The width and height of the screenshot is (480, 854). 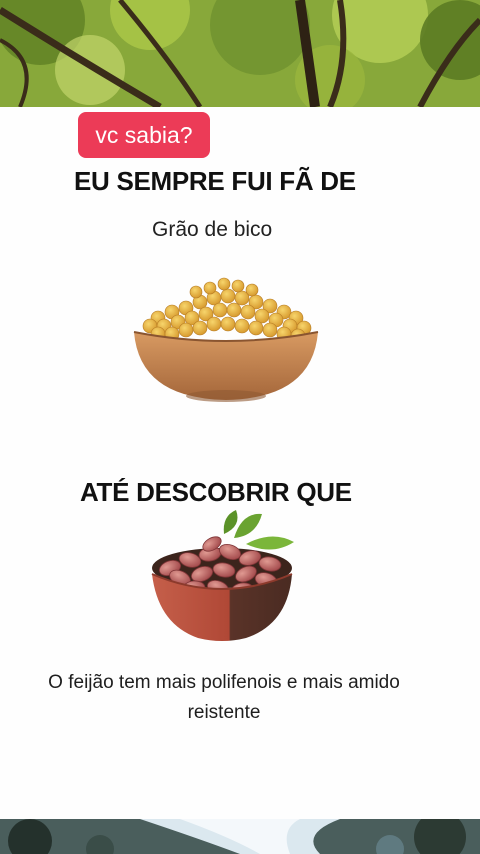 I want to click on bean-bowl-icon, so click(x=225, y=579).